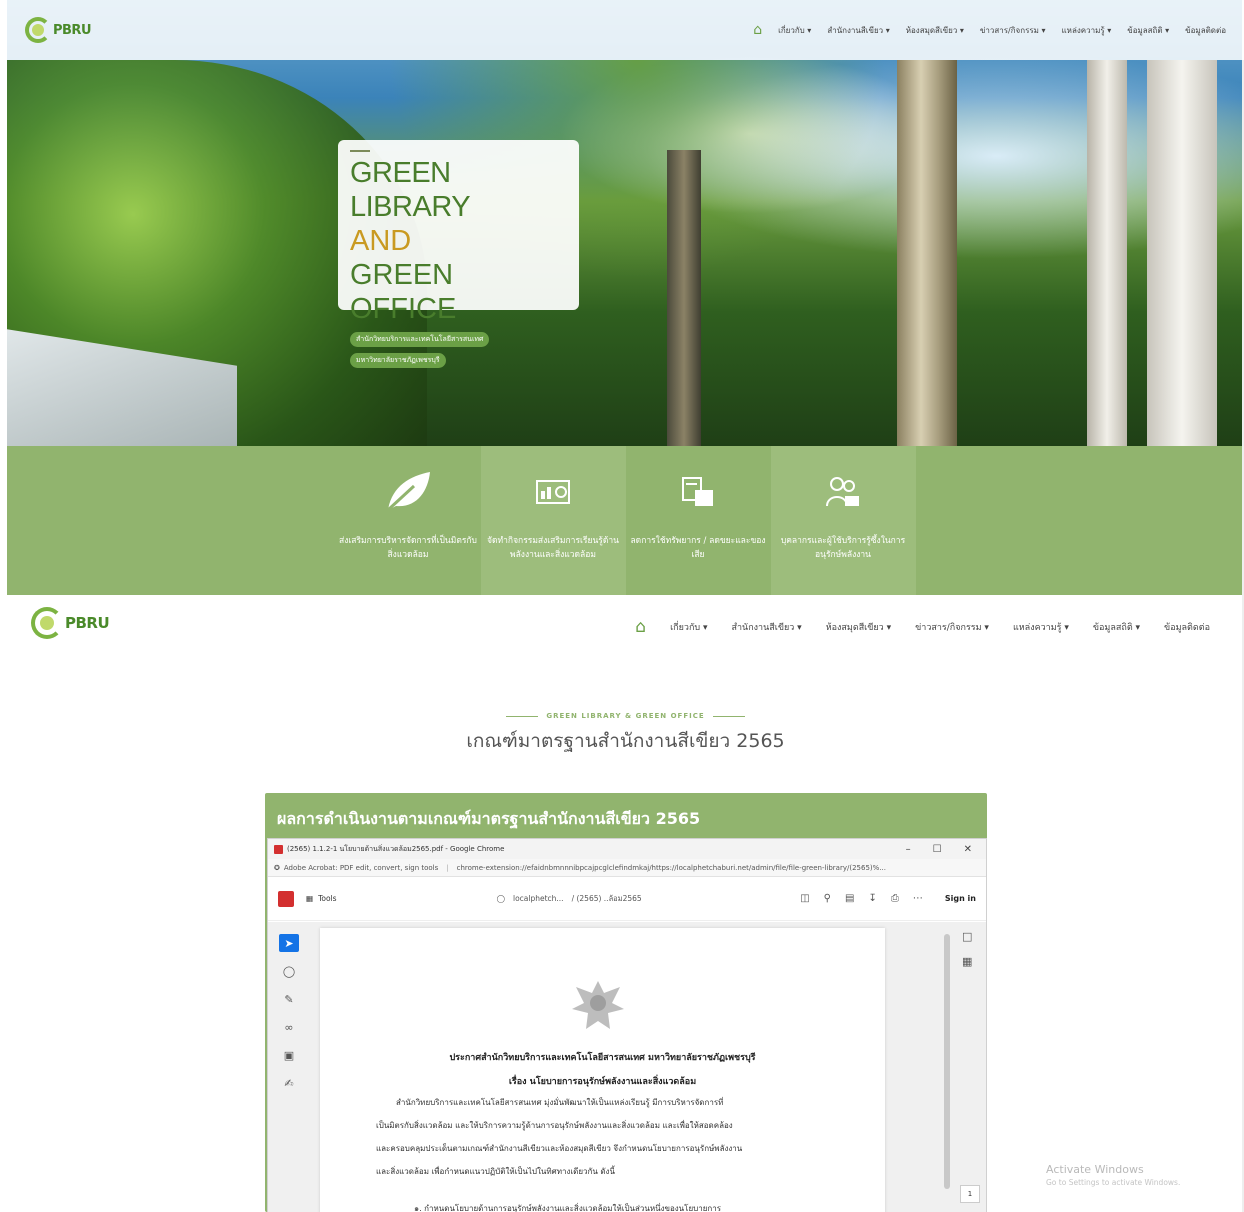  I want to click on page-number-indicator: 1, so click(970, 1194).